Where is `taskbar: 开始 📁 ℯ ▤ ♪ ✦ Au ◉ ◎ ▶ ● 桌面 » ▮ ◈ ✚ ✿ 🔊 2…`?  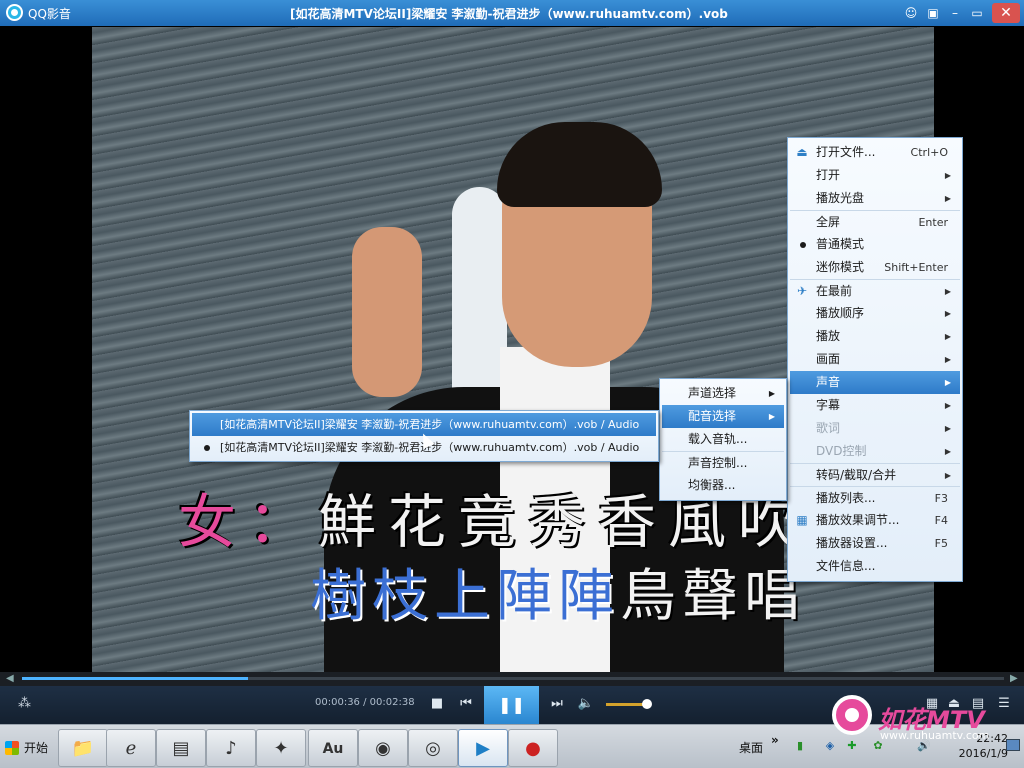 taskbar: 开始 📁 ℯ ▤ ♪ ✦ Au ◉ ◎ ▶ ● 桌面 » ▮ ◈ ✚ ✿ 🔊 2… is located at coordinates (512, 746).